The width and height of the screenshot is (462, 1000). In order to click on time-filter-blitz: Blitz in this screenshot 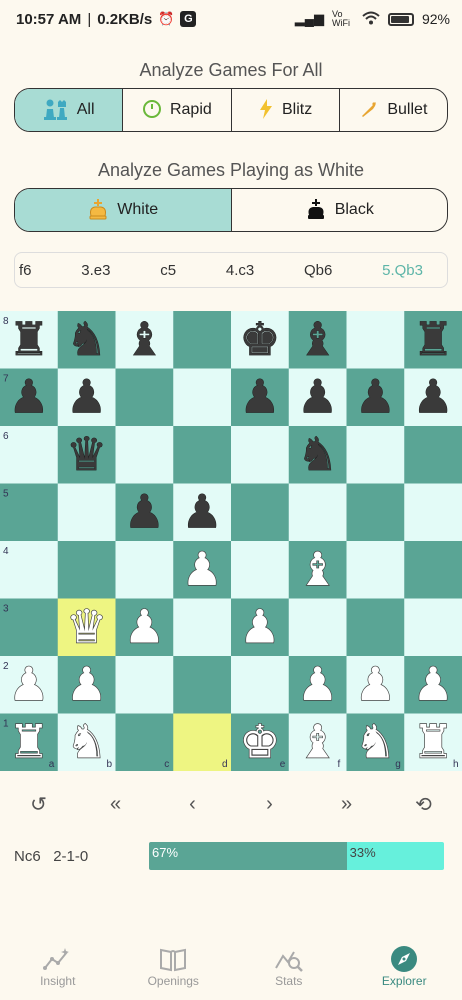, I will do `click(286, 110)`.